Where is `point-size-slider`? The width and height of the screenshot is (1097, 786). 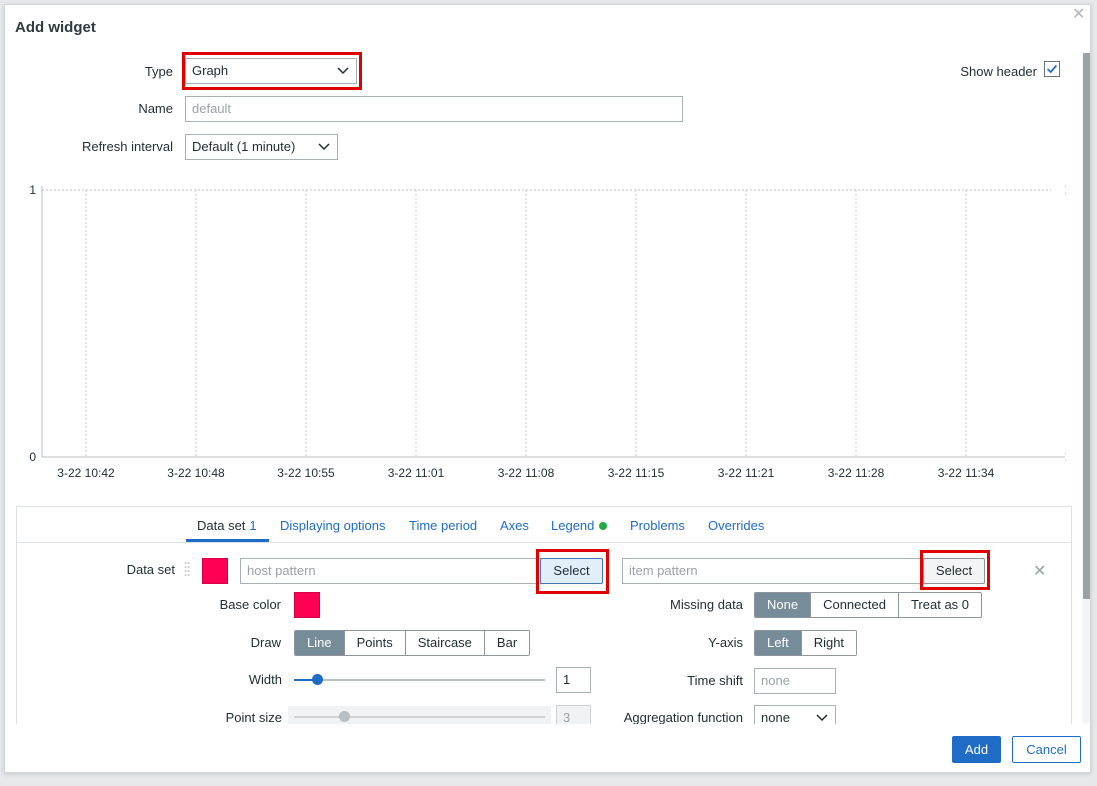 point-size-slider is located at coordinates (419, 717).